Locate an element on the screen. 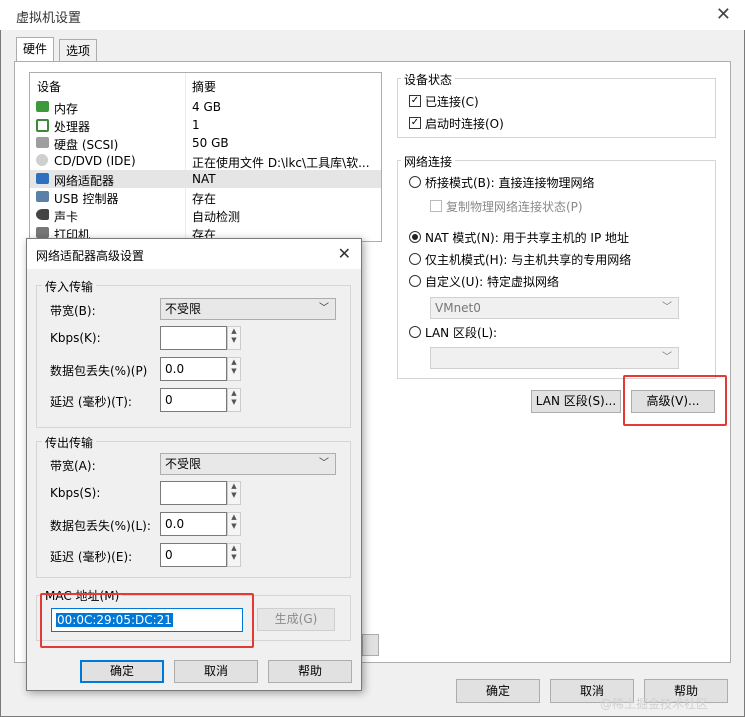 The width and height of the screenshot is (745, 717). custom-radio is located at coordinates (415, 281).